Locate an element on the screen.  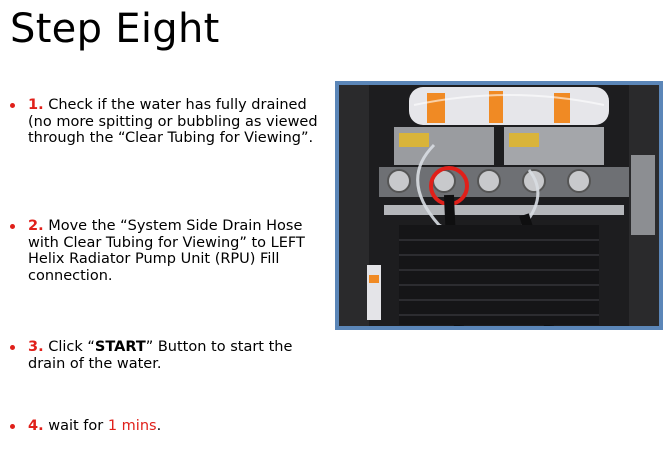
step-number: 2. is located at coordinates (36, 226).